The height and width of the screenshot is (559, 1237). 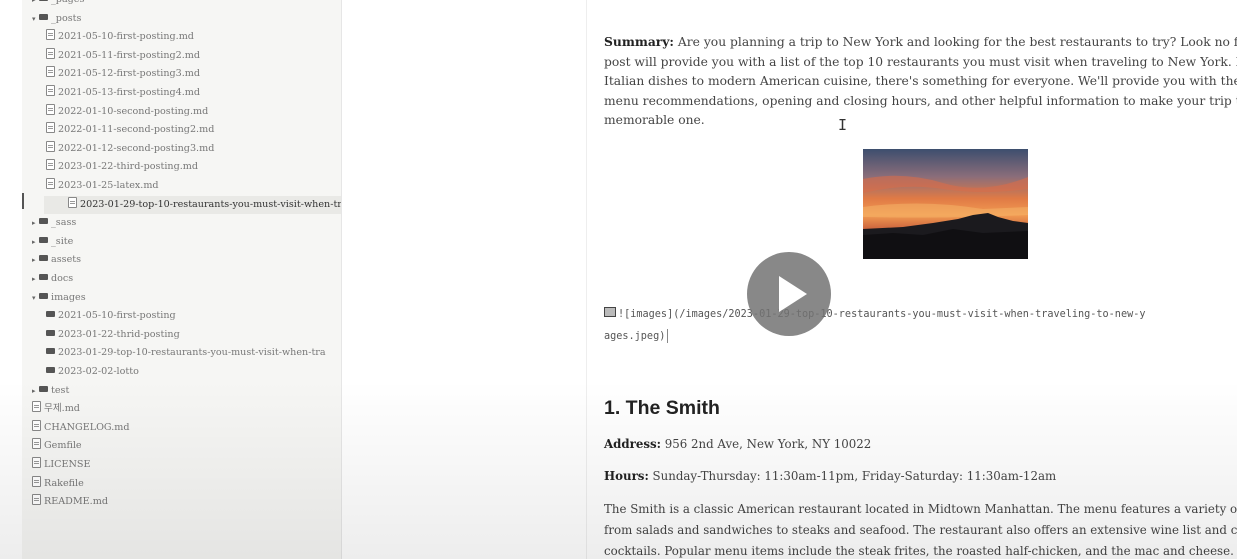 I want to click on tree-item-label: 2022-01-10-second-posting.md, so click(x=133, y=111).